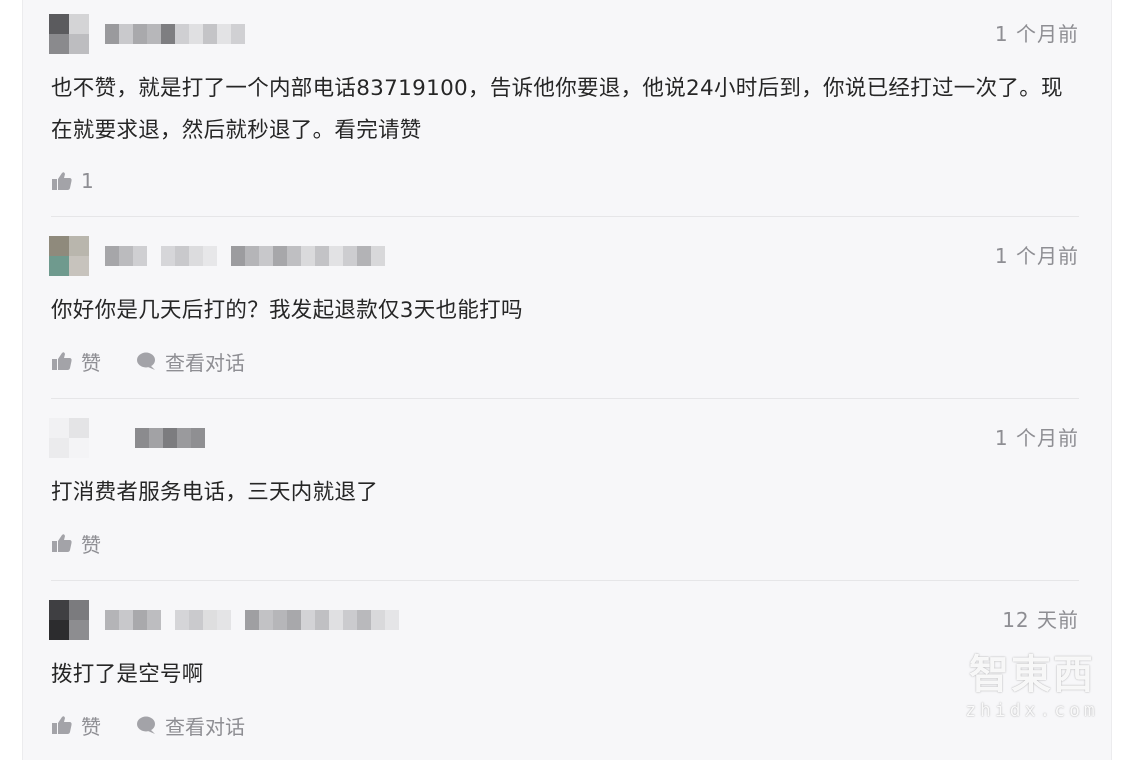 The image size is (1126, 760). I want to click on watermark-logo-text: 智東西, so click(1032, 675).